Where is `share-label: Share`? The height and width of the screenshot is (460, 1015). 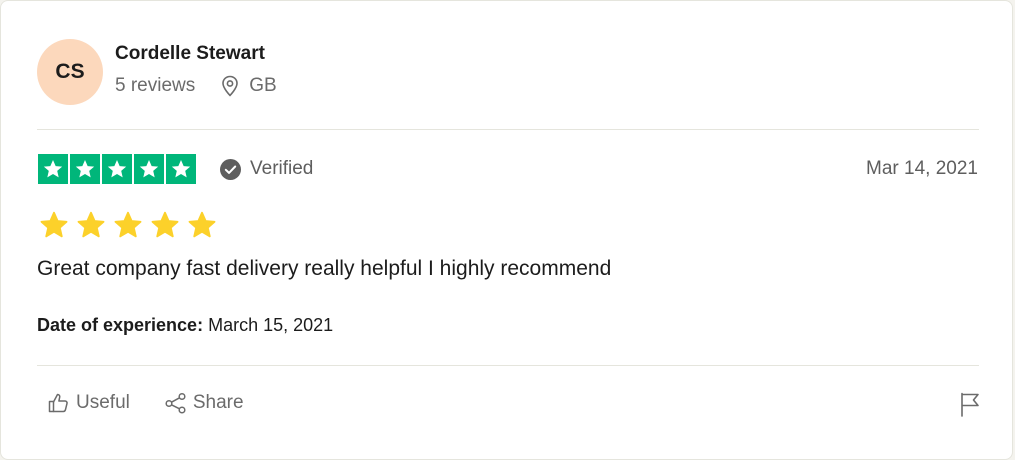 share-label: Share is located at coordinates (218, 402).